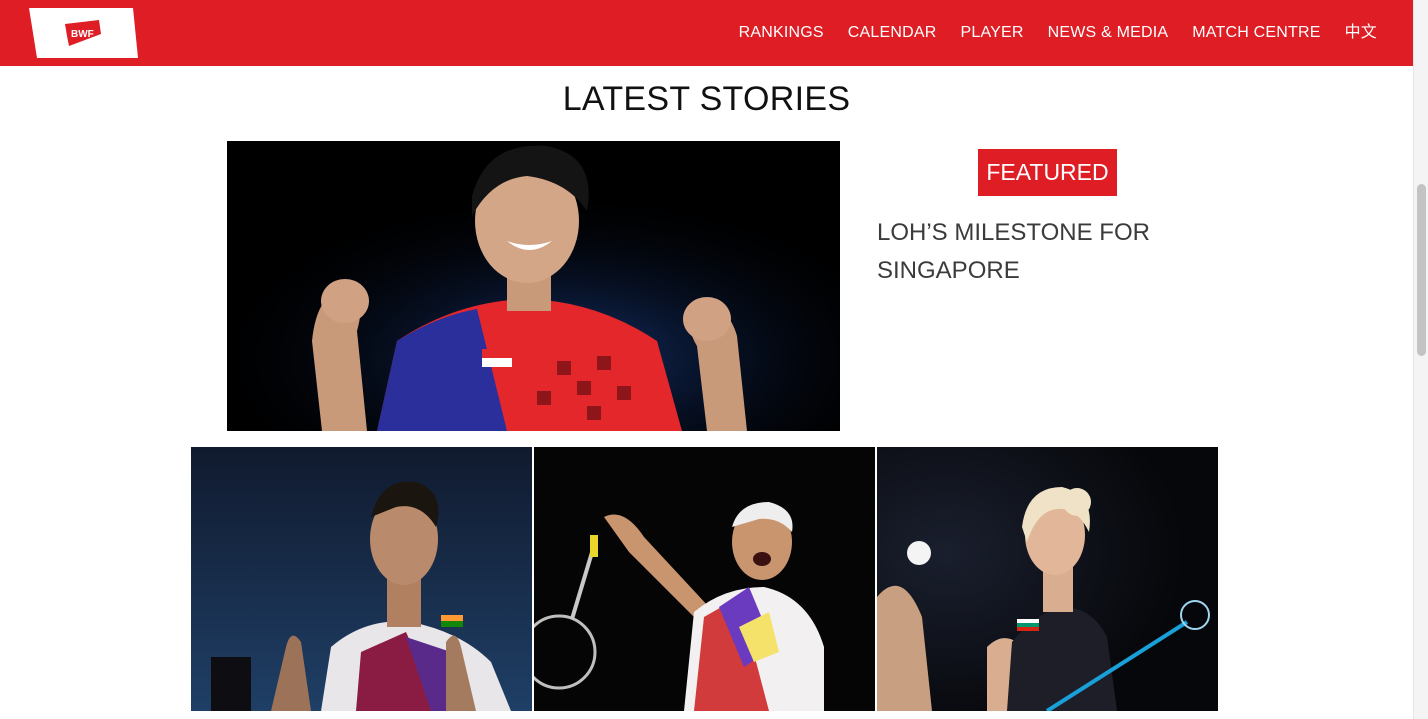 The height and width of the screenshot is (719, 1428). I want to click on story-card-3-image, so click(1047, 579).